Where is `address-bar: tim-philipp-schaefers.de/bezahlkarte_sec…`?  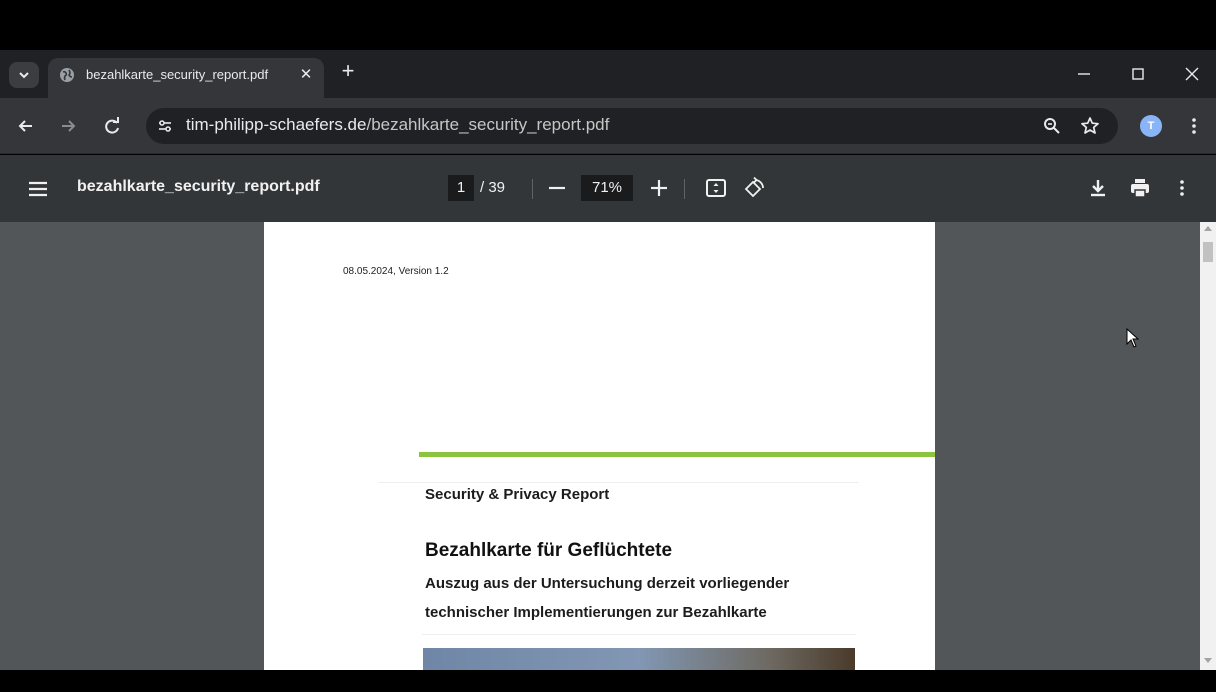 address-bar: tim-philipp-schaefers.de/bezahlkarte_sec… is located at coordinates (632, 126).